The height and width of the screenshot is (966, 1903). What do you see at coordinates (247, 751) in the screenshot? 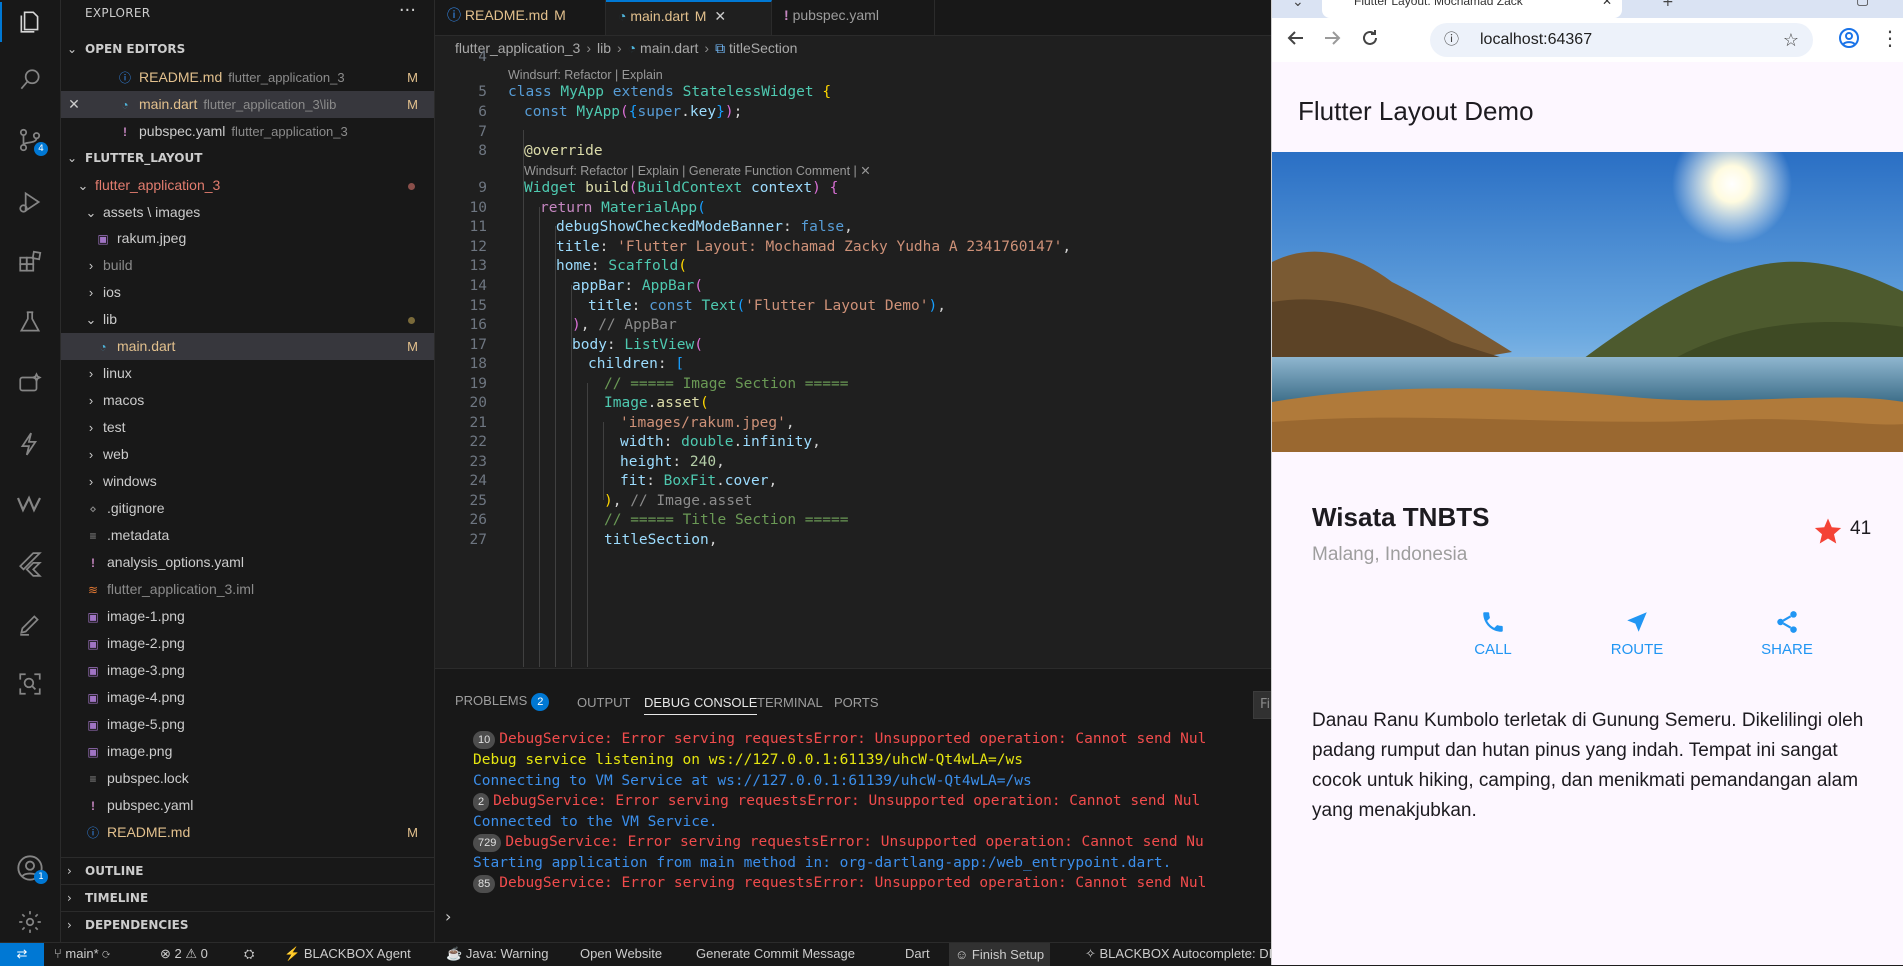
I see `tree-file-image: ▣ image.png` at bounding box center [247, 751].